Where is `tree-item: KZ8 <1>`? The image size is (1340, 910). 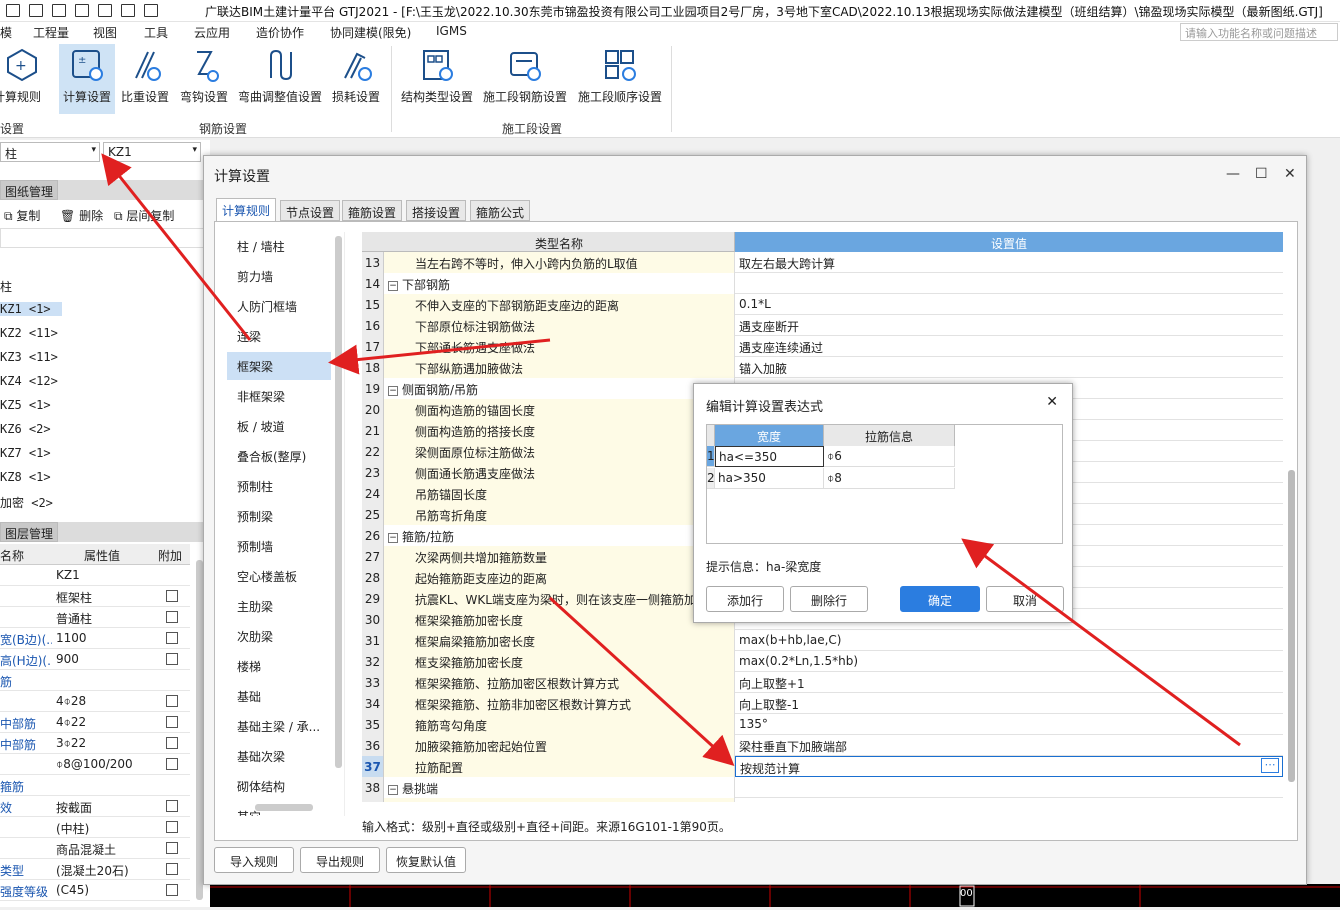
tree-item: KZ8 <1> is located at coordinates (25, 477).